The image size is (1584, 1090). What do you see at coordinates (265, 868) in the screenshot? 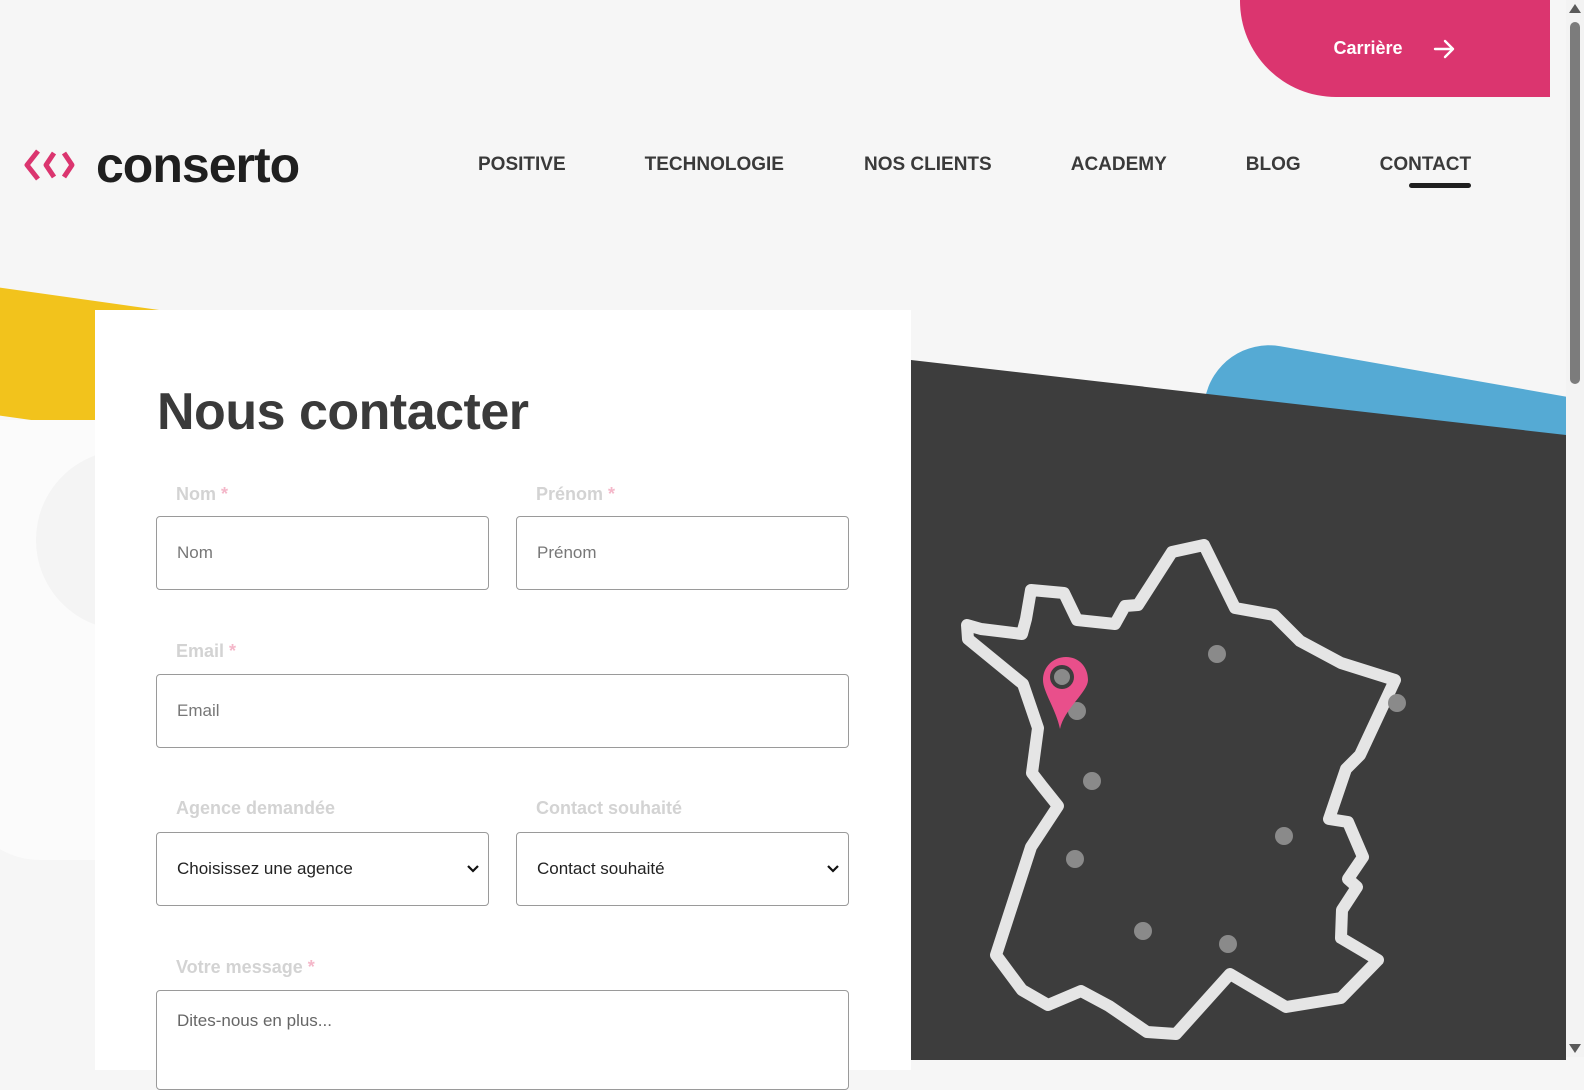
I see `agence-select-value: Choisissez une agence` at bounding box center [265, 868].